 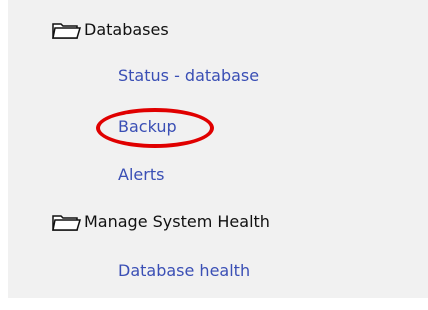 What do you see at coordinates (188, 75) in the screenshot?
I see `tree-item-status-database: Status - database` at bounding box center [188, 75].